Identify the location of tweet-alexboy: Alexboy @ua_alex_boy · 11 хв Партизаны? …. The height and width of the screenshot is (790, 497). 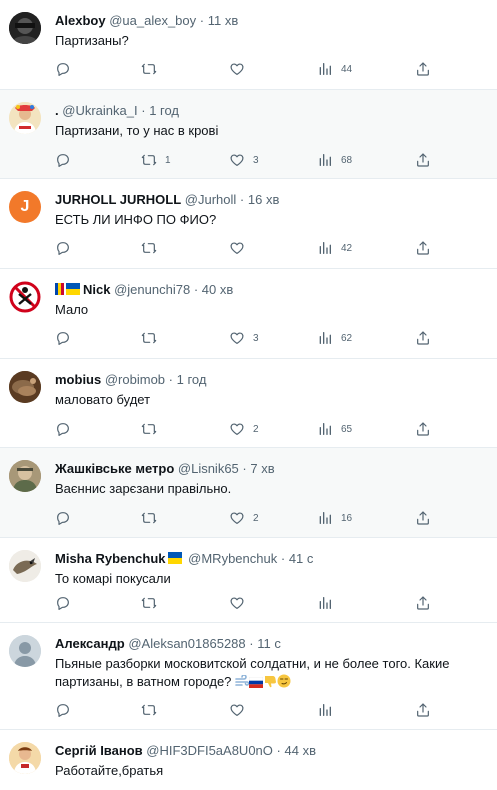
(248, 45).